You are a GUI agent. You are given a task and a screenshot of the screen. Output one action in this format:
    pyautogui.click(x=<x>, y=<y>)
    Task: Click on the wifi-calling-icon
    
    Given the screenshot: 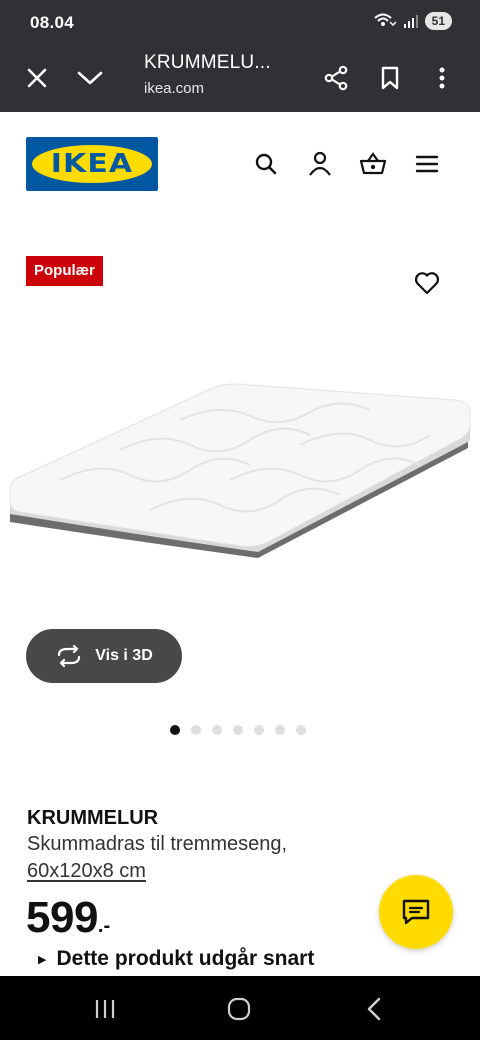 What is the action you would take?
    pyautogui.click(x=385, y=20)
    